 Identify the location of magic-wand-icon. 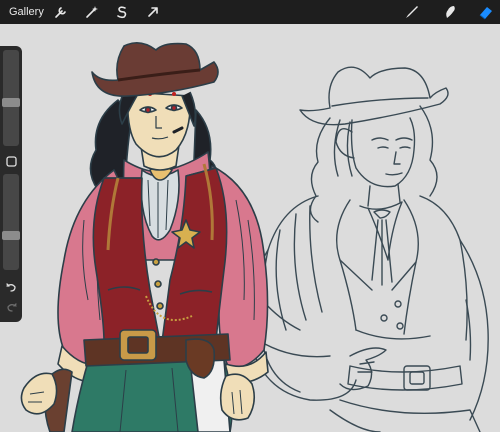
(92, 12).